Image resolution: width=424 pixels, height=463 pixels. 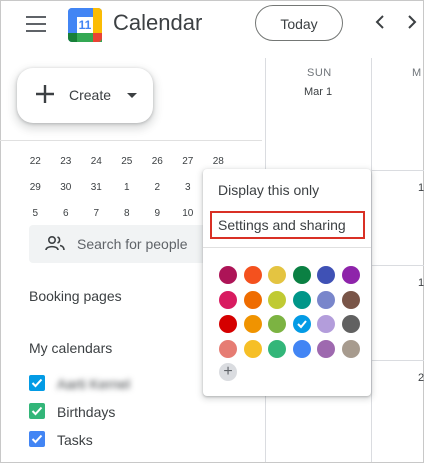 What do you see at coordinates (132, 95) in the screenshot?
I see `caret-down-icon` at bounding box center [132, 95].